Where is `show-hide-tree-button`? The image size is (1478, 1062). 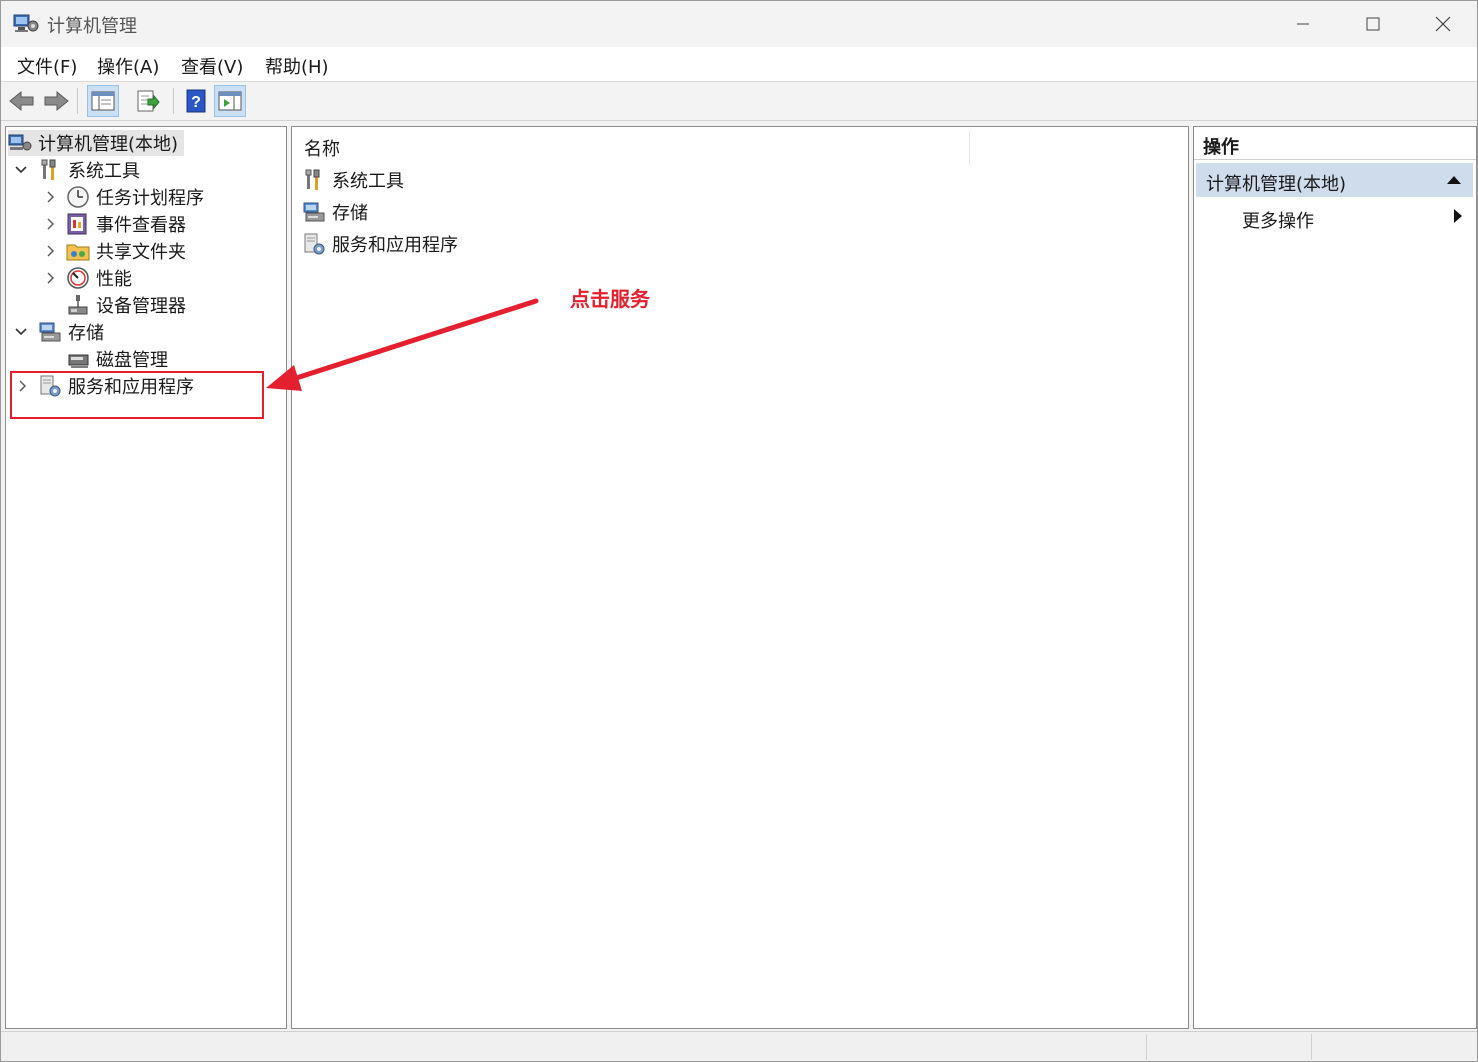
show-hide-tree-button is located at coordinates (103, 101).